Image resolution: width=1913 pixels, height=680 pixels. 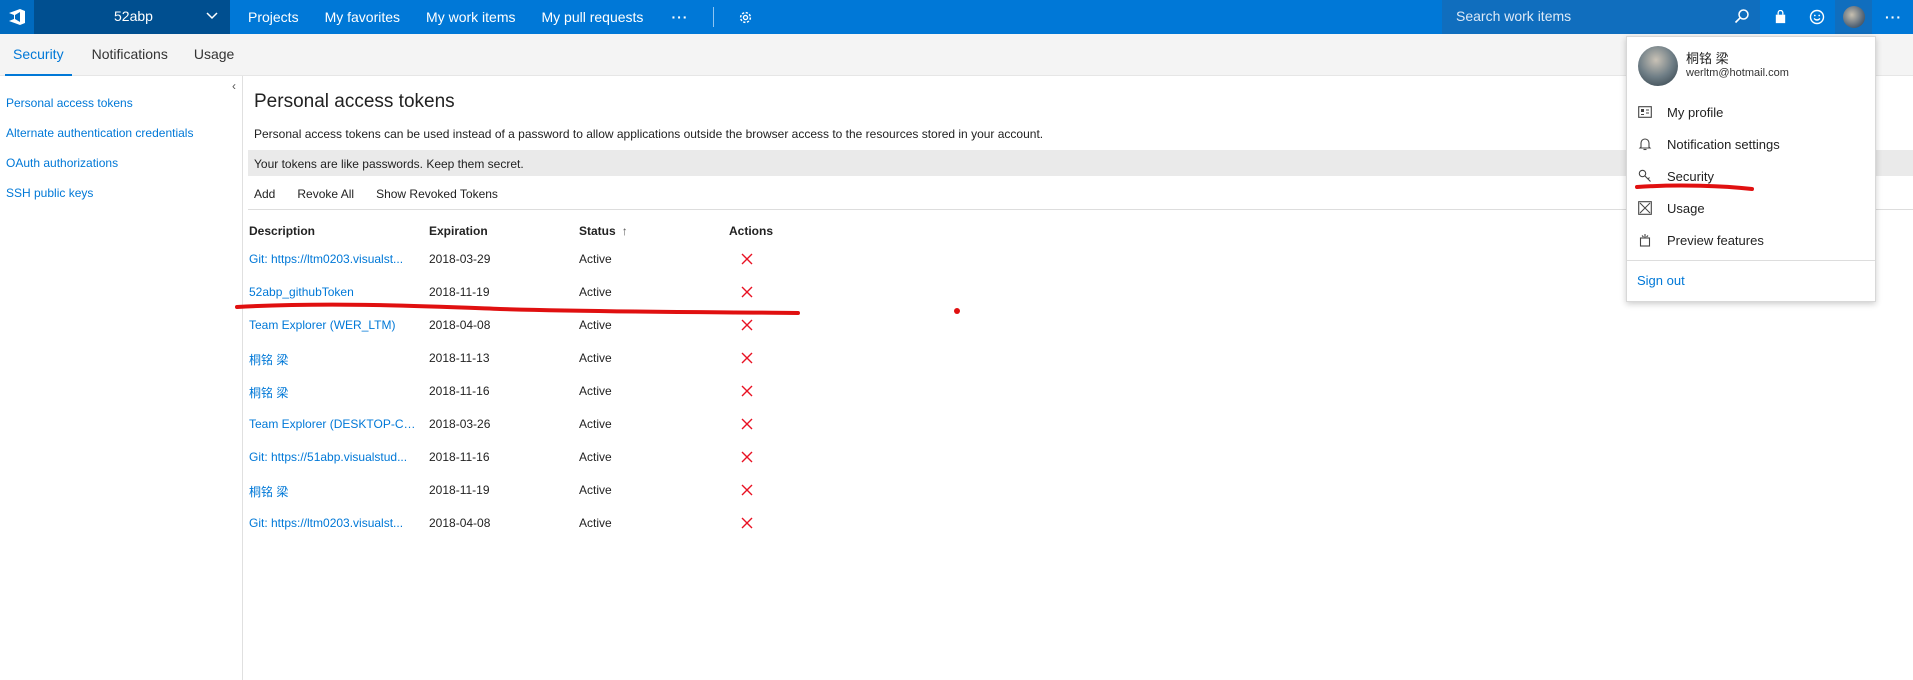 What do you see at coordinates (1737, 73) in the screenshot?
I see `profile-email: werltm@hotmail.com` at bounding box center [1737, 73].